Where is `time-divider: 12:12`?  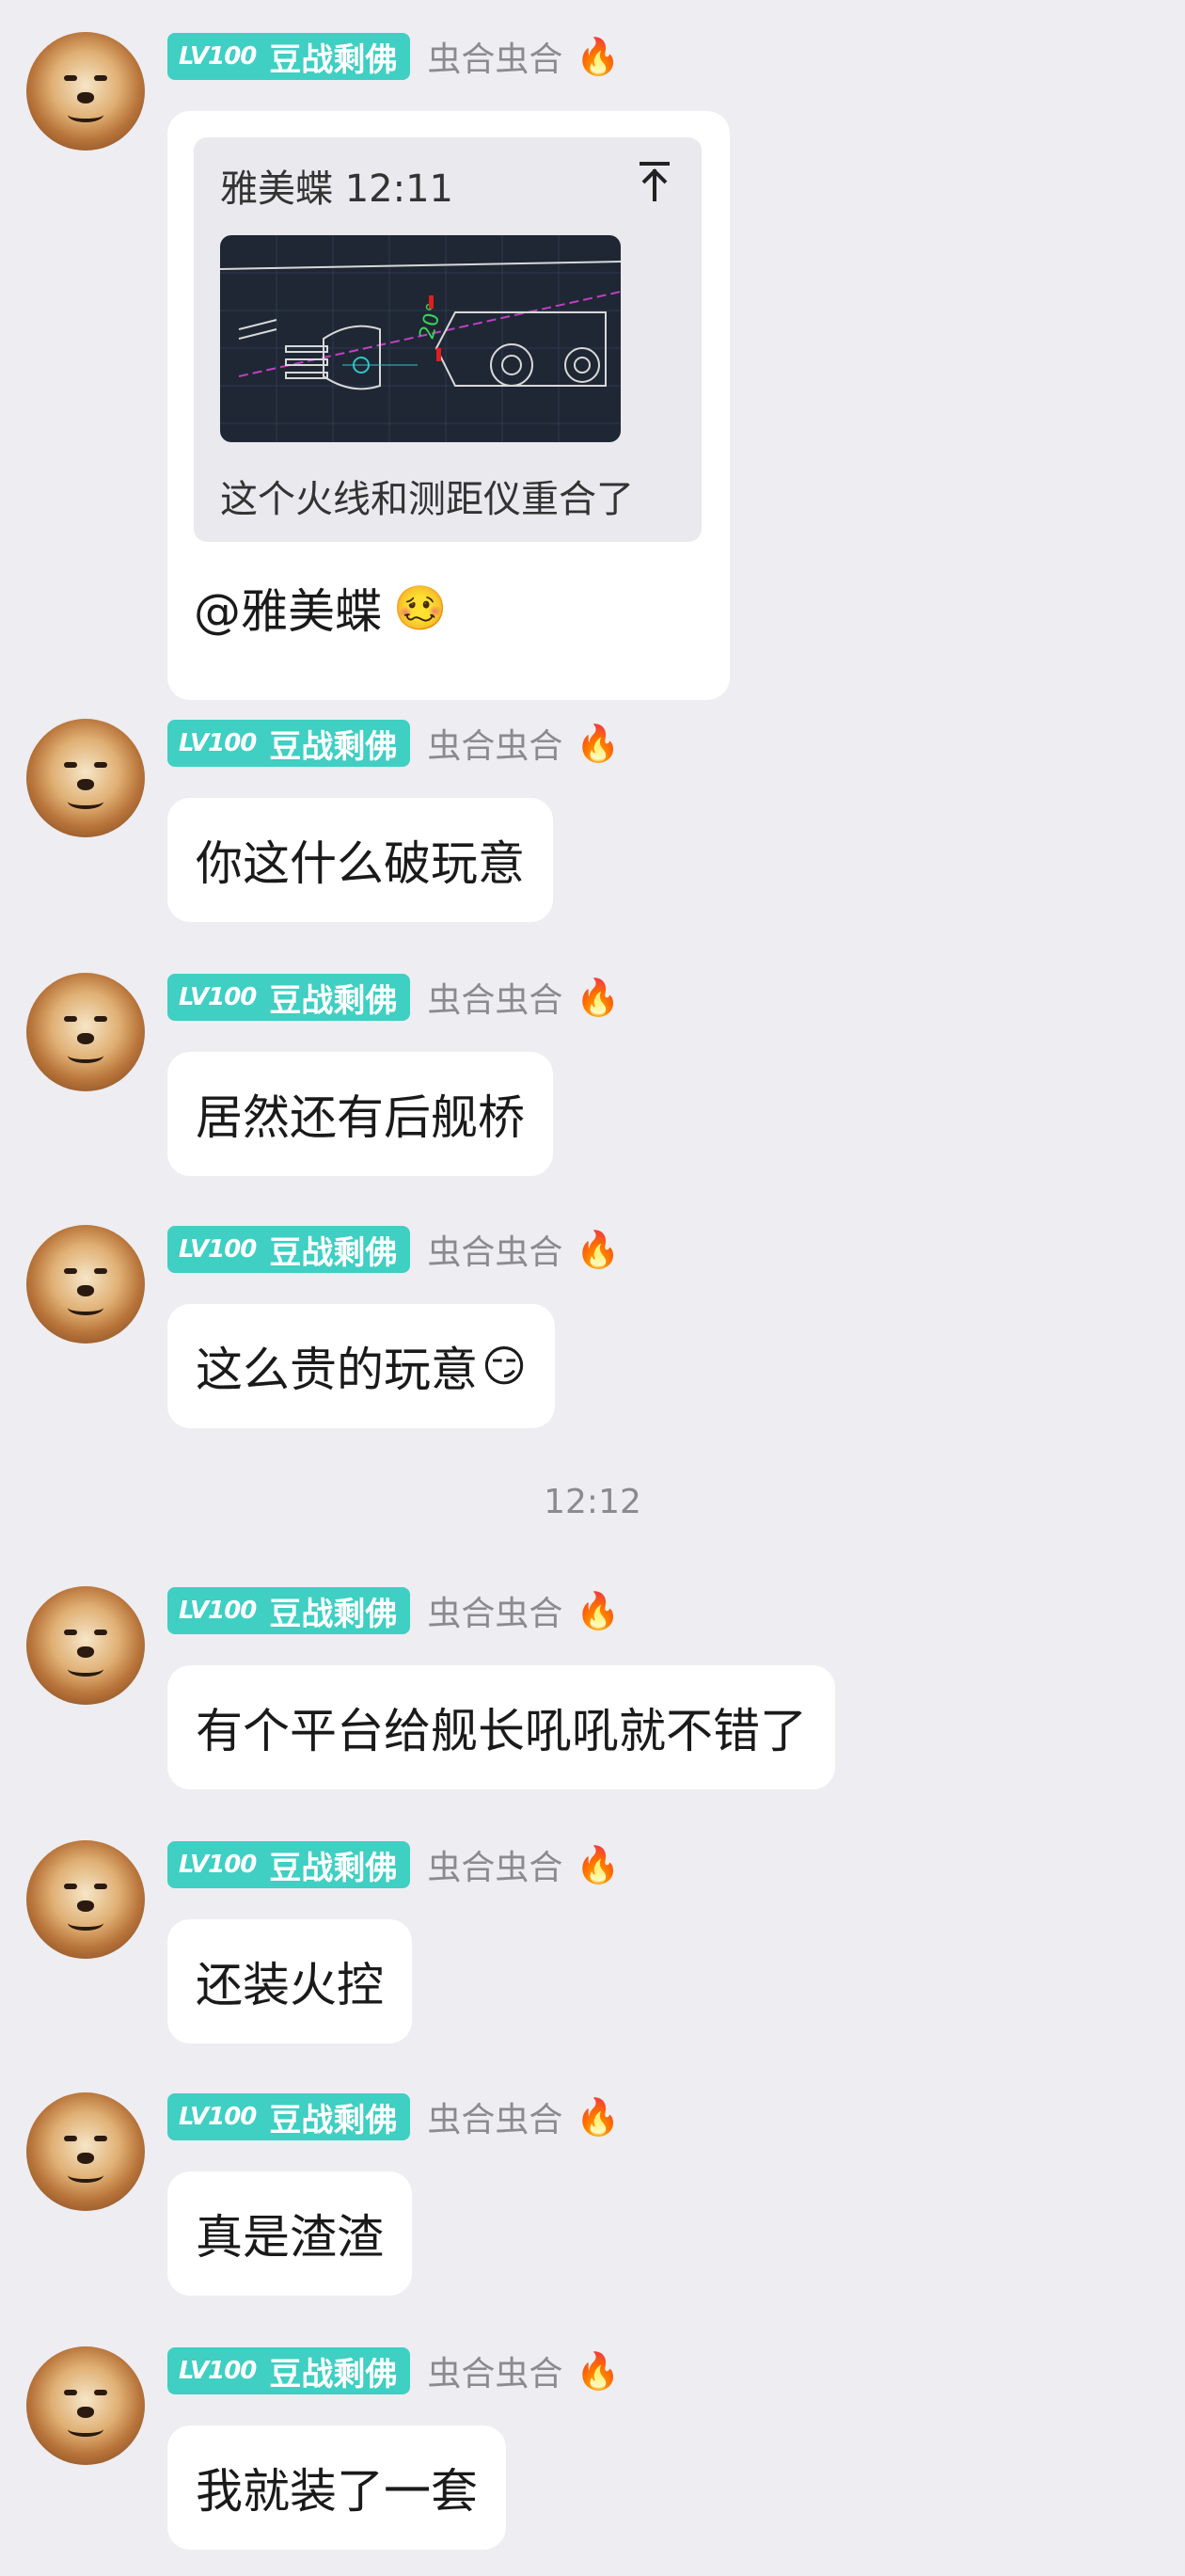
time-divider: 12:12 is located at coordinates (592, 1502).